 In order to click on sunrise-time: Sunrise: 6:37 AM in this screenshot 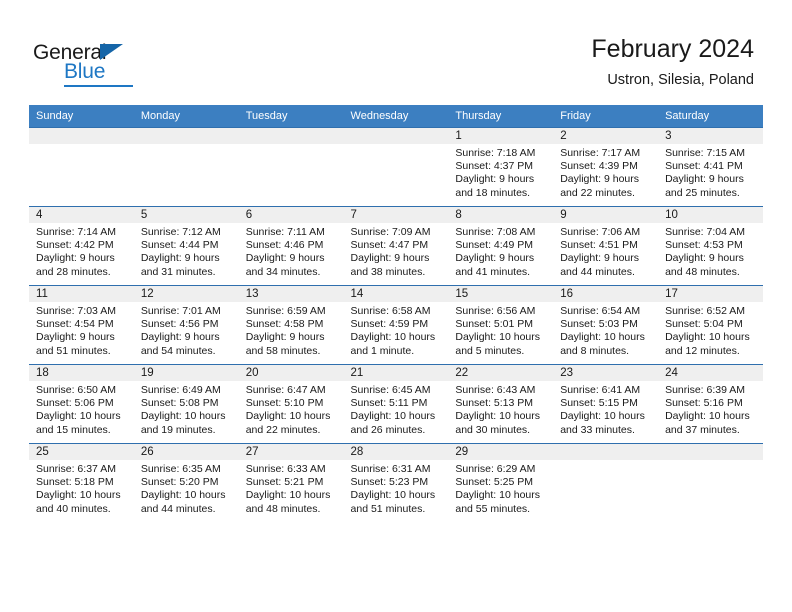, I will do `click(76, 469)`.